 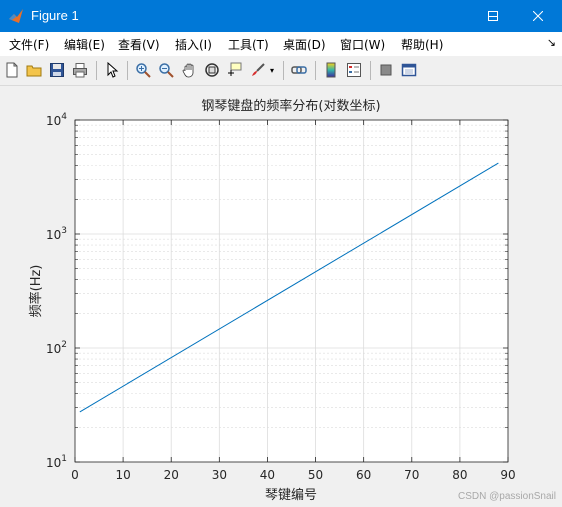 I want to click on x-tick-label: 60, so click(x=363, y=475).